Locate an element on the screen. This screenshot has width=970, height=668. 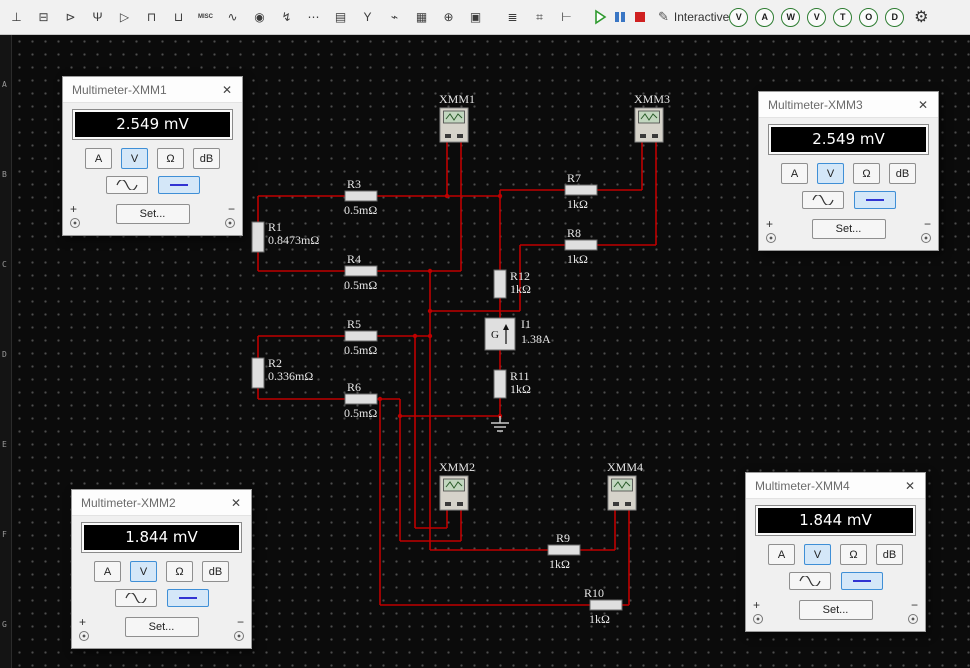
place-mixed-icon: ∿ is located at coordinates (232, 17).